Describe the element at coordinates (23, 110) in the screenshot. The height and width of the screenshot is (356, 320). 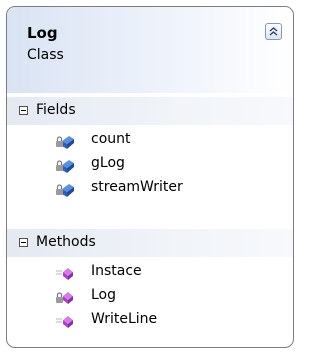
I see `collapse-fields-toggle` at that location.